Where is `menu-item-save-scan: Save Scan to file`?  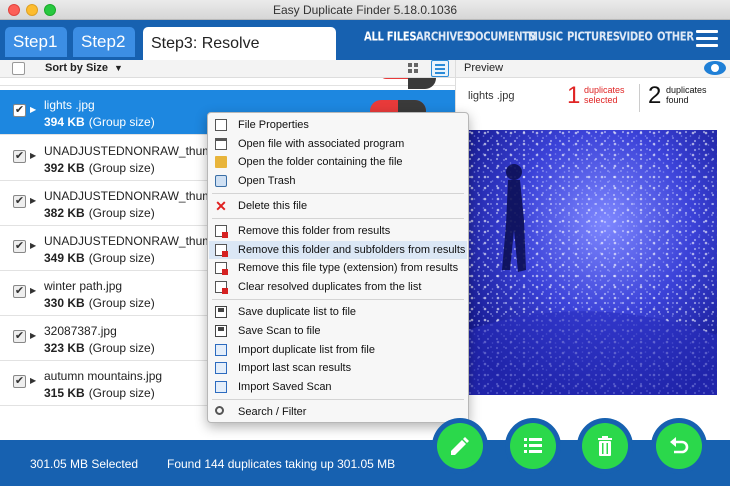 menu-item-save-scan: Save Scan to file is located at coordinates (338, 331).